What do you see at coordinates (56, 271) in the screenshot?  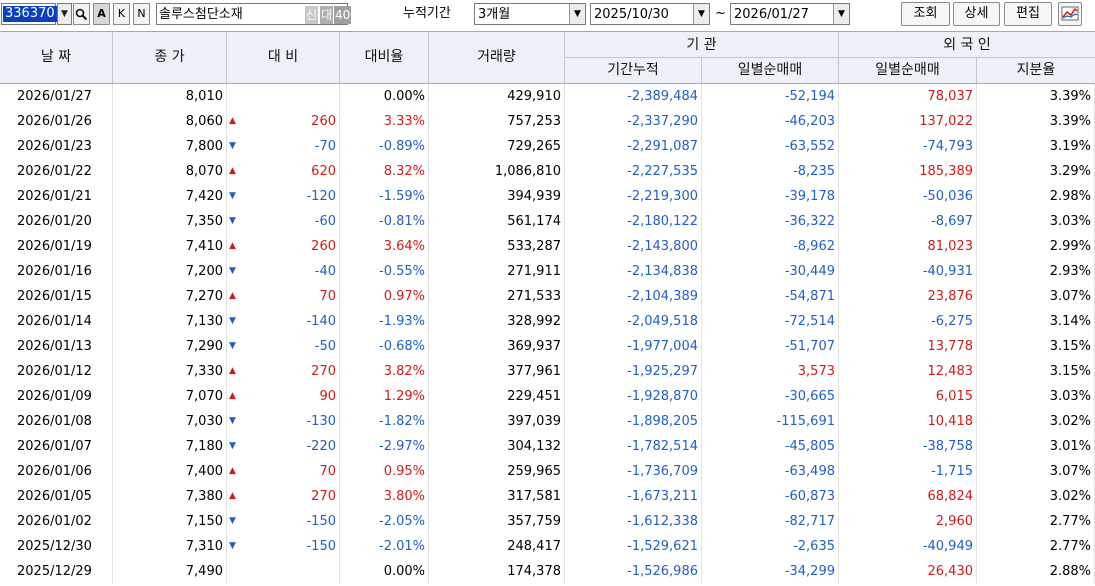 I see `date-cell: 2026/01/16` at bounding box center [56, 271].